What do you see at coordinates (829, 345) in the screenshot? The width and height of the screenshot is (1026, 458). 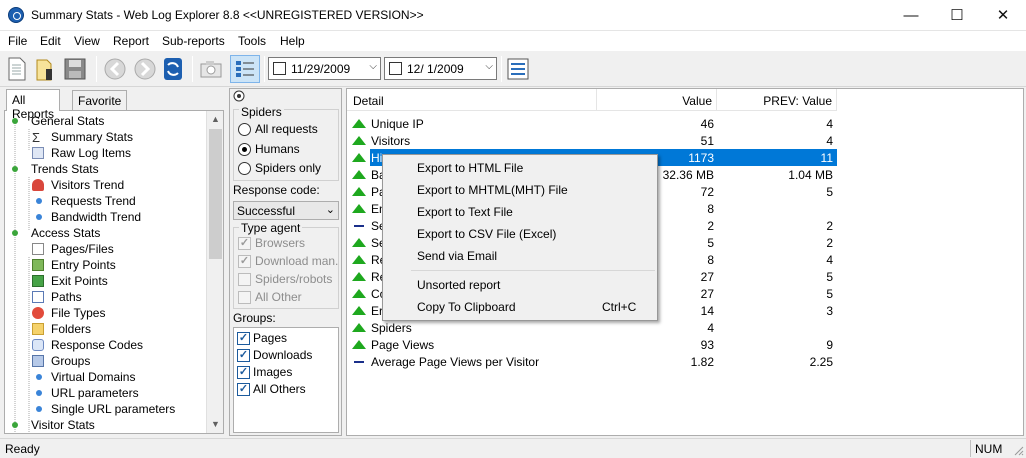 I see `prev-value-cell: 9` at bounding box center [829, 345].